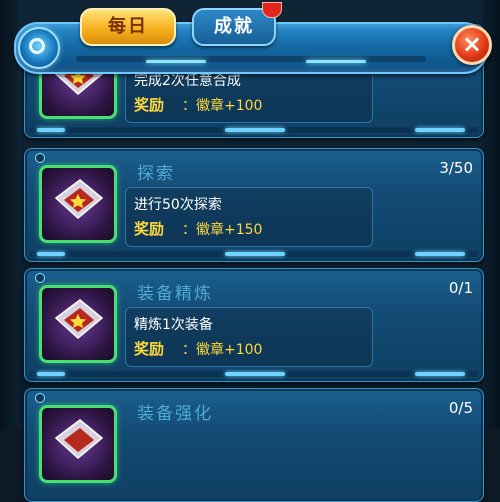 The image size is (500, 502). Describe the element at coordinates (472, 45) in the screenshot. I see `close-button: ×` at that location.